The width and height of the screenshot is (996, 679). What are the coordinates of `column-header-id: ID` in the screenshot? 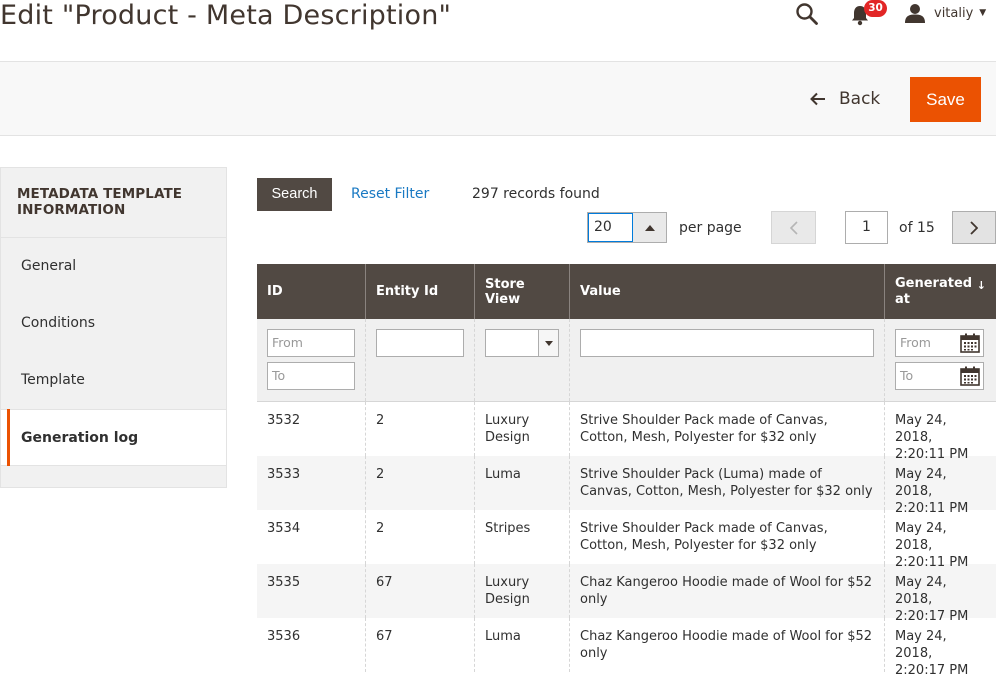 It's located at (311, 291).